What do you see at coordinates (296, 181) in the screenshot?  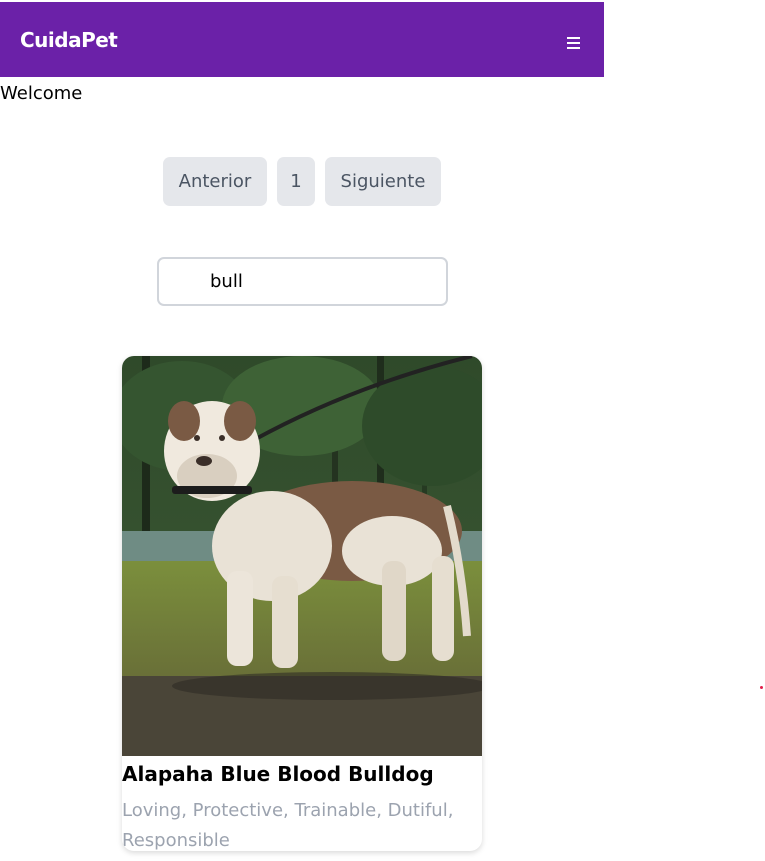 I see `page-number-button: 1` at bounding box center [296, 181].